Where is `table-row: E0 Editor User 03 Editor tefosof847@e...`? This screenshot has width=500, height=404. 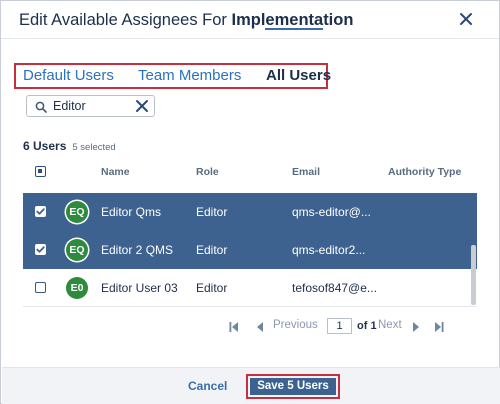
table-row: E0 Editor User 03 Editor tefosof847@e... is located at coordinates (250, 288).